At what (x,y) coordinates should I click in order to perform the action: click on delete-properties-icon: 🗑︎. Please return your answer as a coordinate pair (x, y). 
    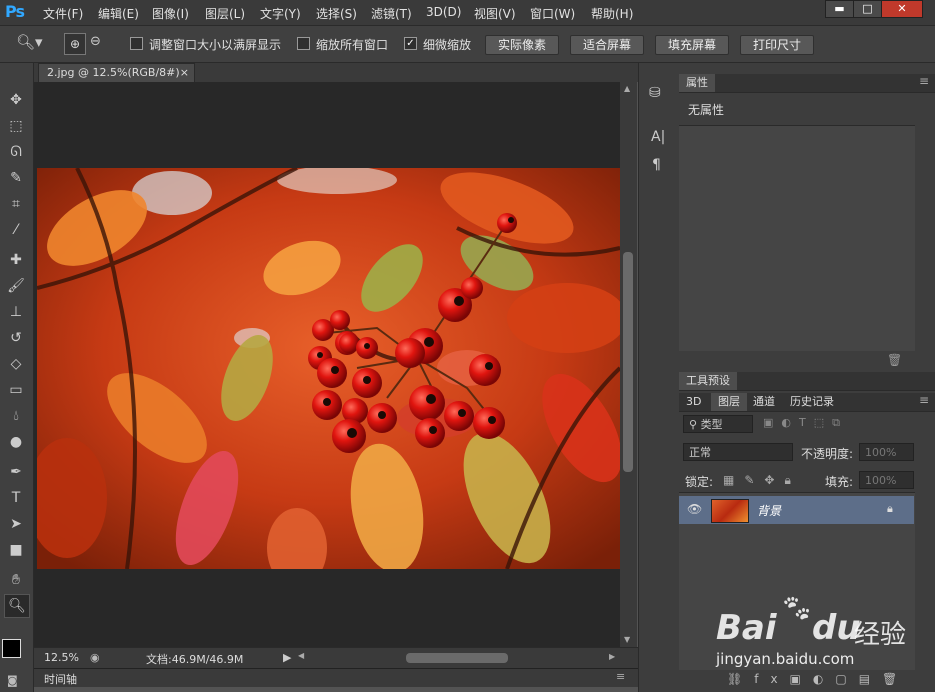
    Looking at the image, I should click on (894, 360).